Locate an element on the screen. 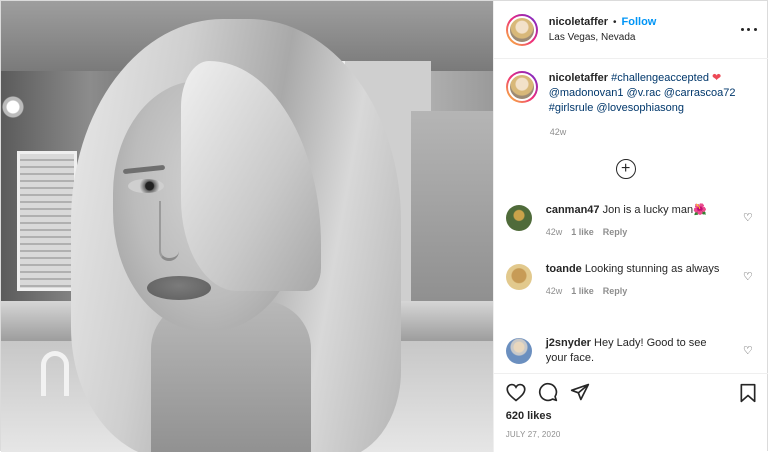 This screenshot has height=452, width=768. caption-avatar is located at coordinates (521, 87).